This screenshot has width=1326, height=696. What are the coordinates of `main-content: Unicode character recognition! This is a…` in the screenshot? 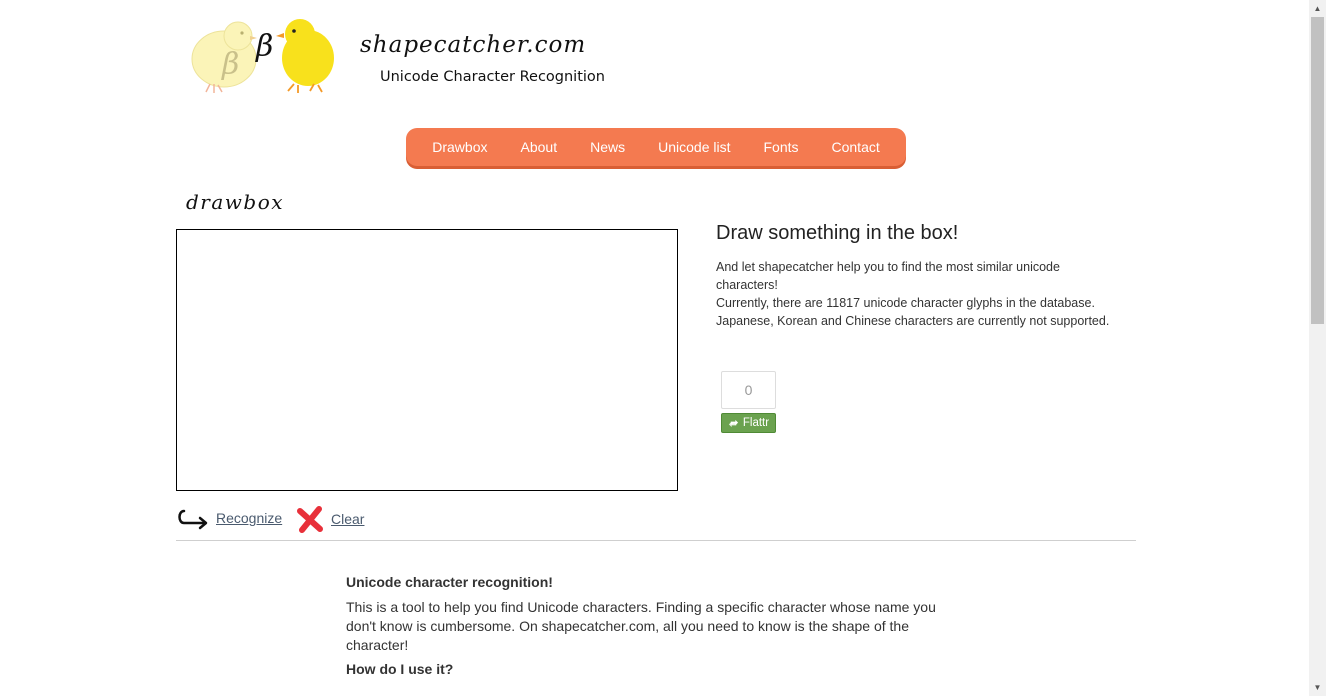 It's located at (646, 625).